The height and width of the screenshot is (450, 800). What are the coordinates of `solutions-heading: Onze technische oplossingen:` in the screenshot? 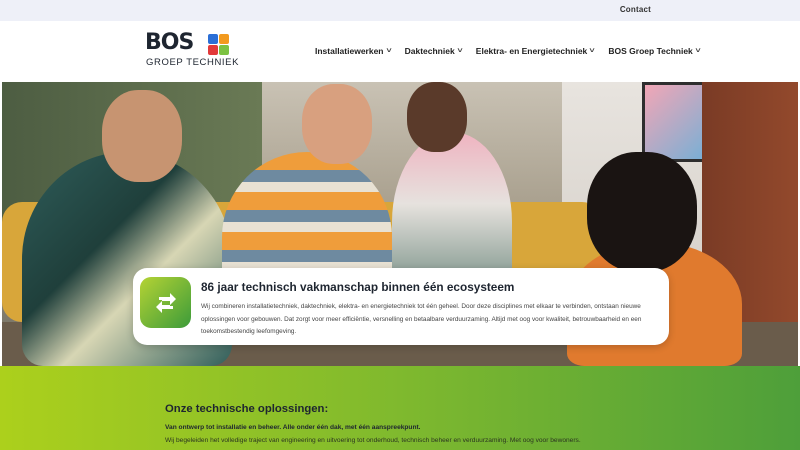 It's located at (247, 409).